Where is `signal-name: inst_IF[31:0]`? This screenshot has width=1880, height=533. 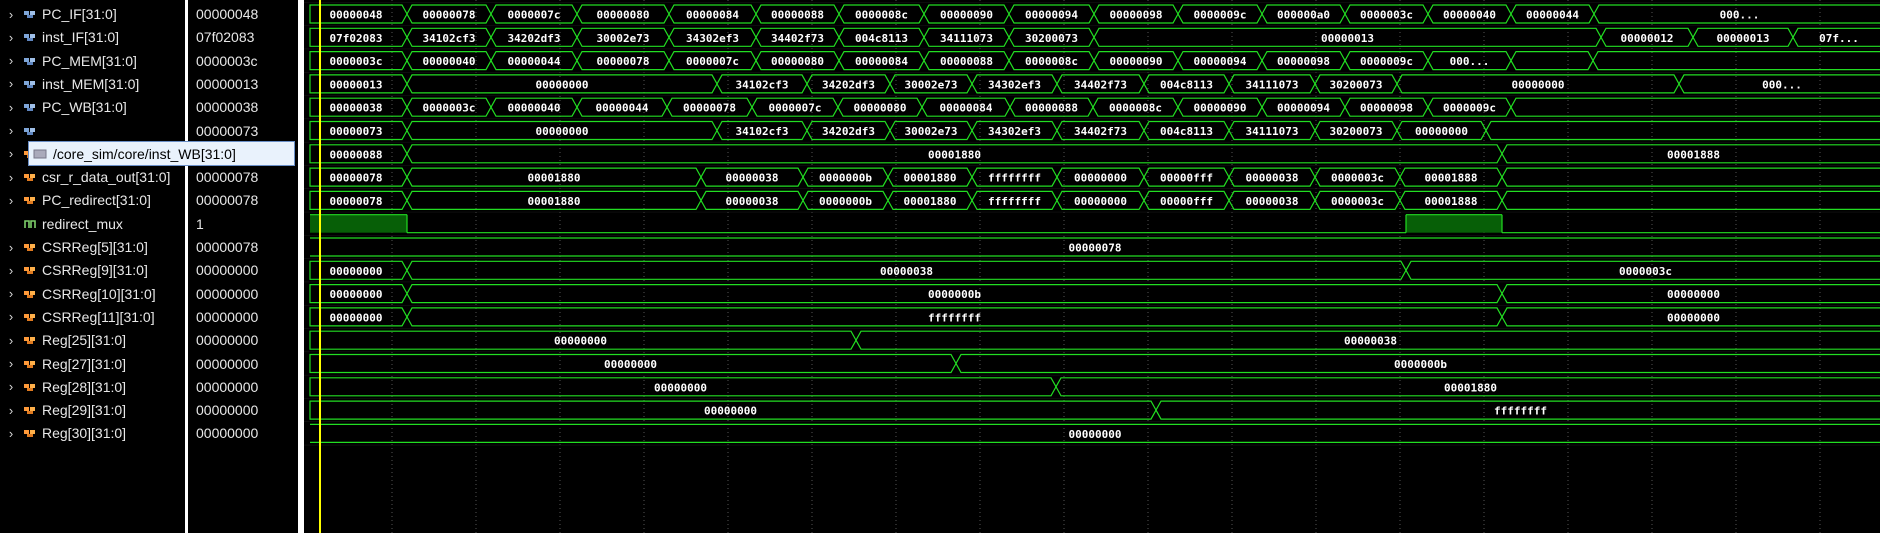
signal-name: inst_IF[31:0] is located at coordinates (81, 37).